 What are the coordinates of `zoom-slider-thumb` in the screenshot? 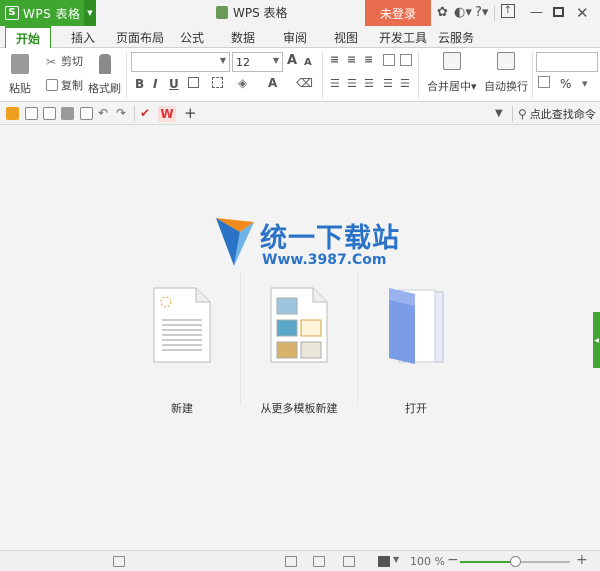 It's located at (515, 561).